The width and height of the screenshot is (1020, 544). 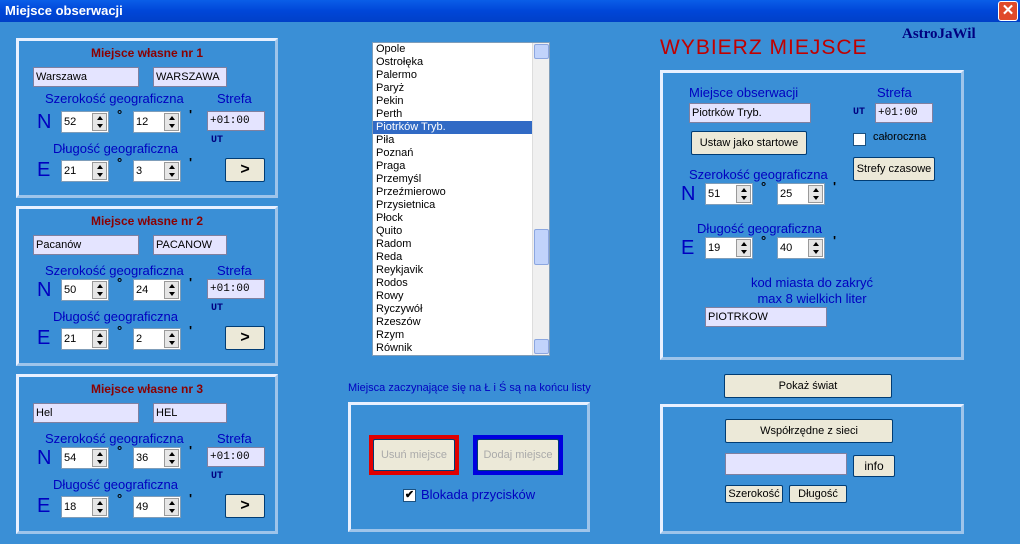 I want to click on obs-lon-min-spinner: 40, so click(x=801, y=248).